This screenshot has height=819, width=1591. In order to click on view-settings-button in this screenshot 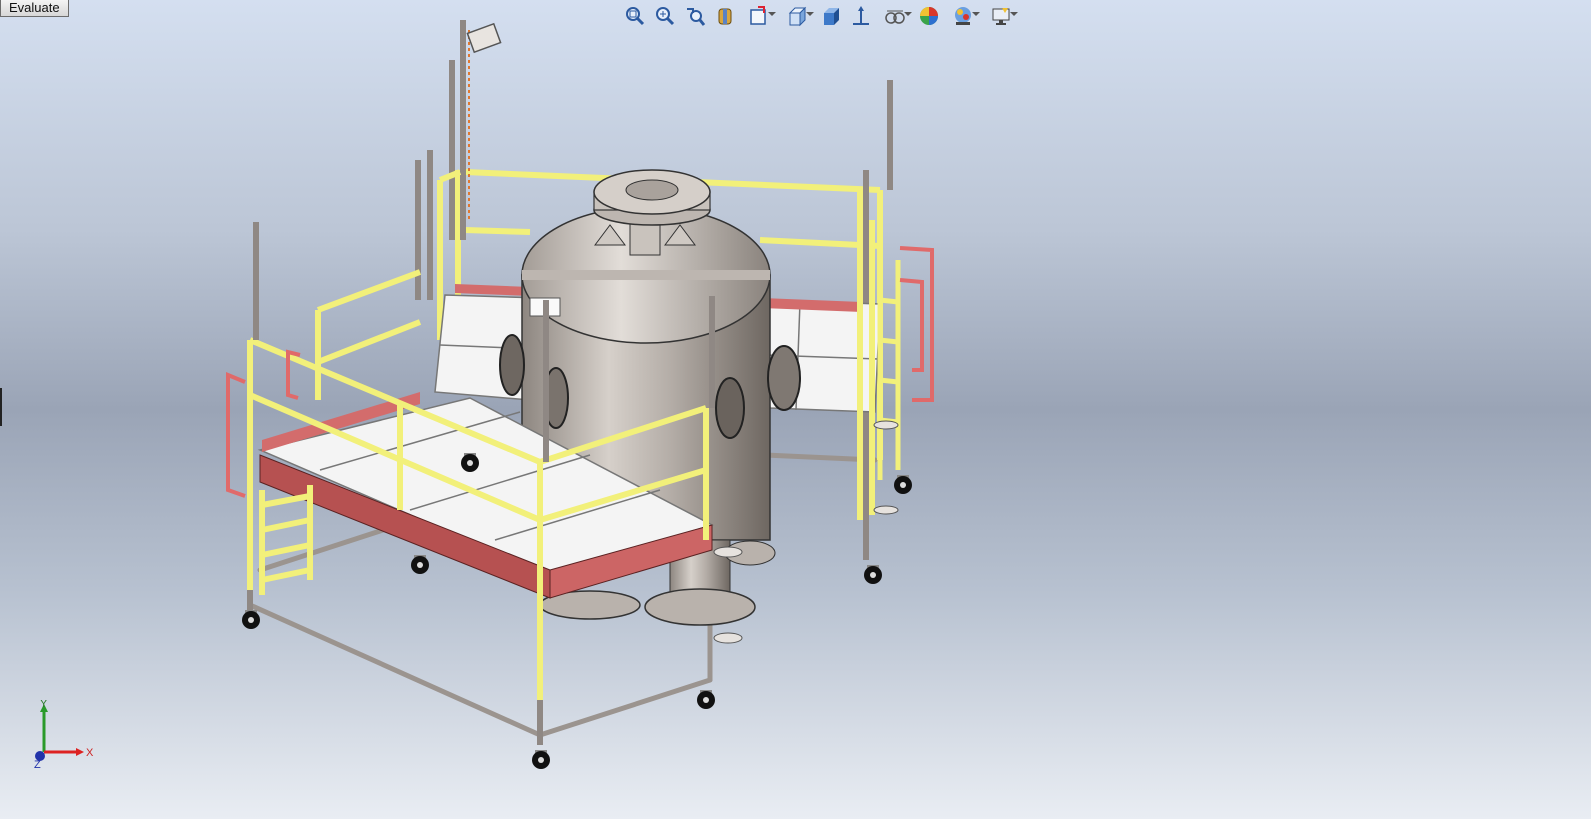, I will do `click(963, 16)`.